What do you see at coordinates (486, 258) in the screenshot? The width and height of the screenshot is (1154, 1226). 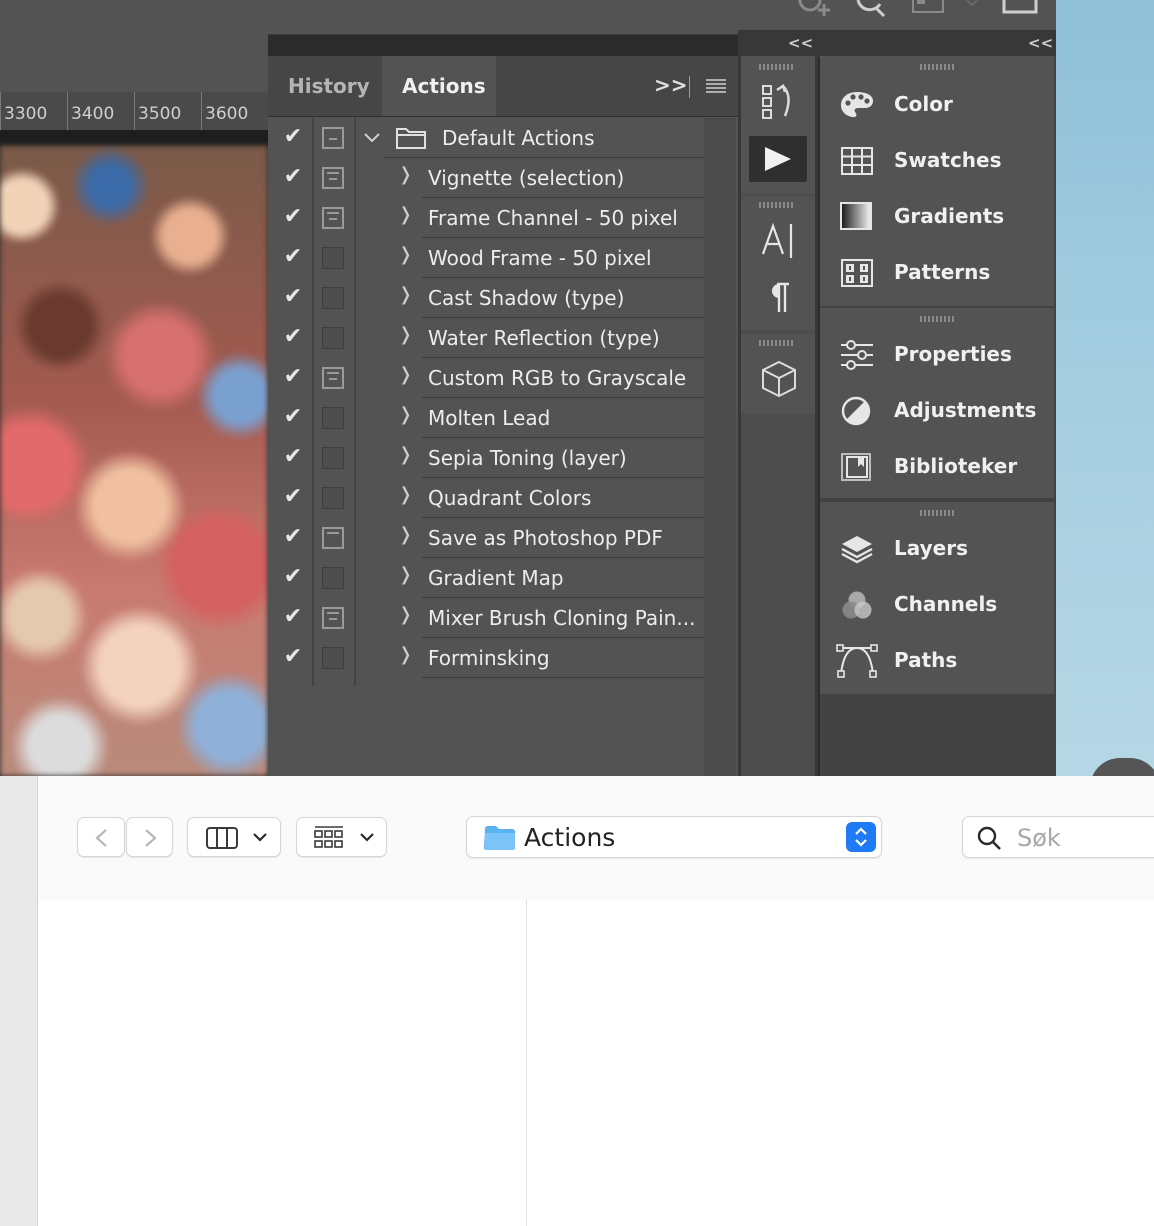 I see `action-row: ✔ ❭ Wood Frame - 50 pixel` at bounding box center [486, 258].